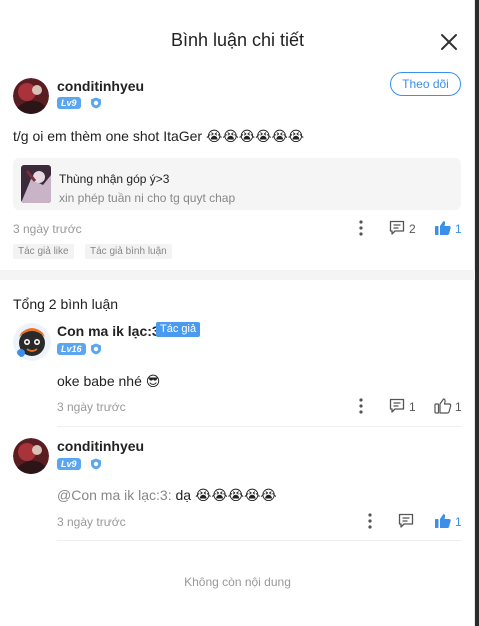 The width and height of the screenshot is (479, 626). I want to click on page-title: Bình luận chi tiết, so click(237, 40).